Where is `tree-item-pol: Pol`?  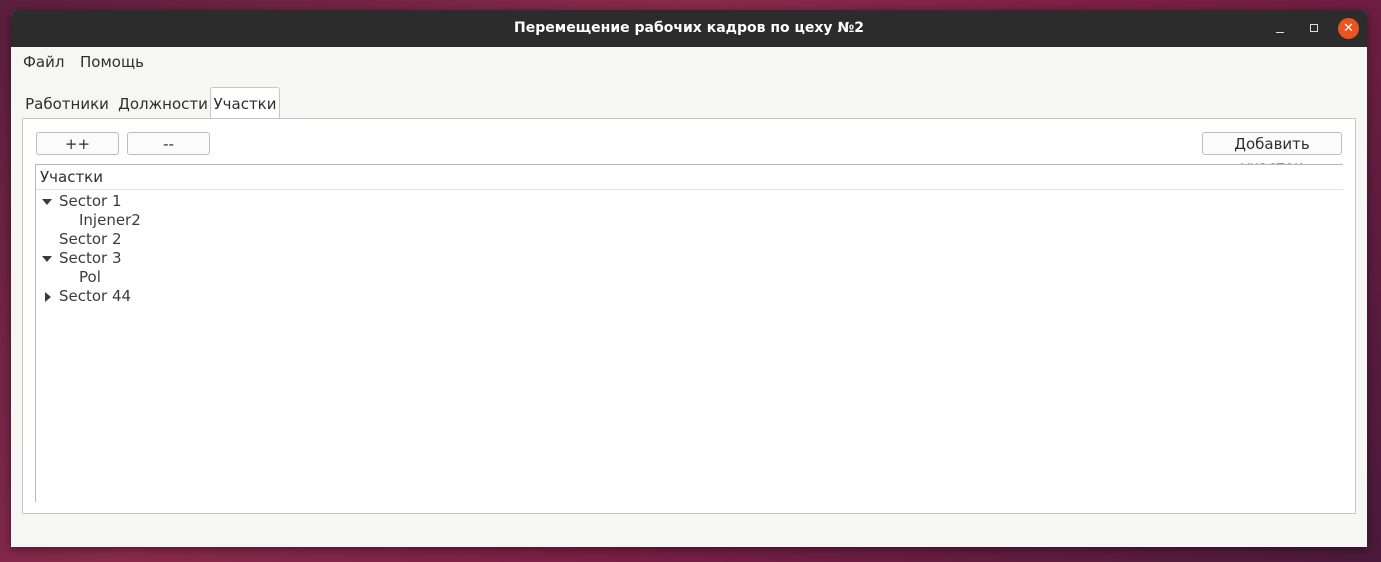
tree-item-pol: Pol is located at coordinates (229, 277).